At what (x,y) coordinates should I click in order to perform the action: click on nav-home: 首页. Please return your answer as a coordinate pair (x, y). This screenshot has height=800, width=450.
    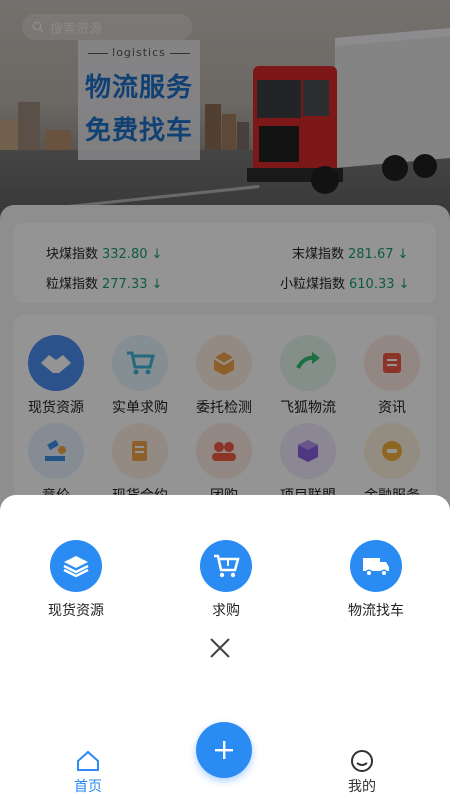
    Looking at the image, I should click on (88, 773).